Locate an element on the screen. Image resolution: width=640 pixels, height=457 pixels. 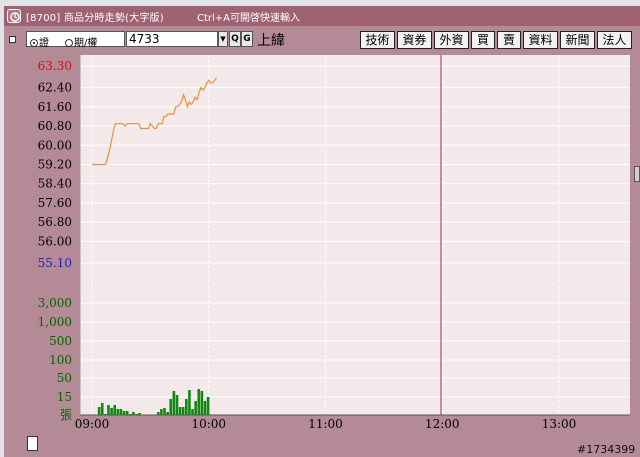
volume-tick-label: 500 is located at coordinates (60, 341).